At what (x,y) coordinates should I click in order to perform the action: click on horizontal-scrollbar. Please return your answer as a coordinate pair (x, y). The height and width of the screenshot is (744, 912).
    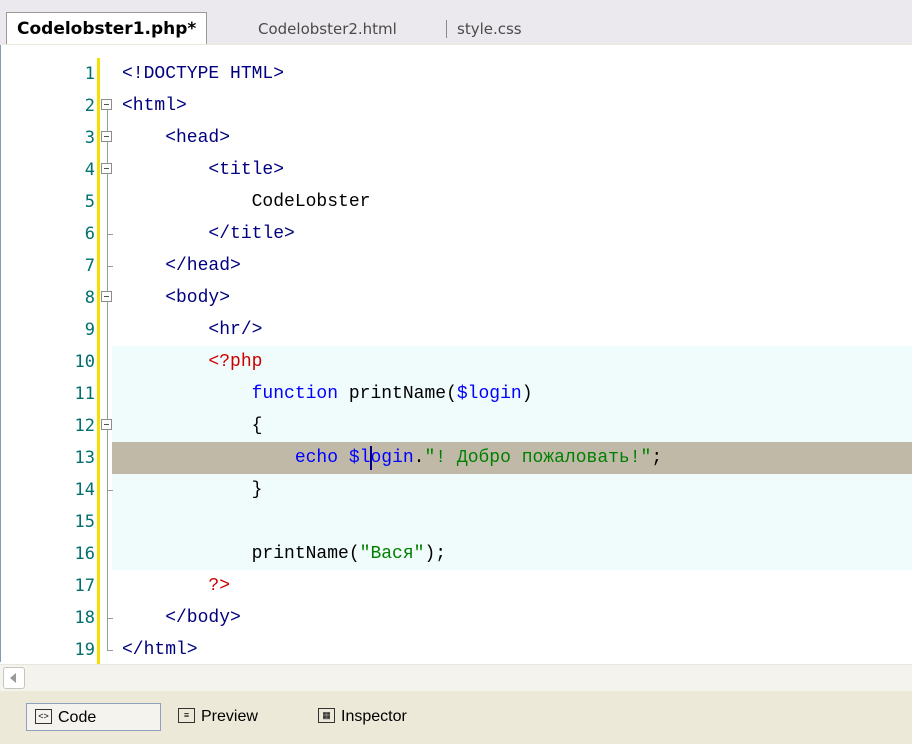
    Looking at the image, I should click on (456, 677).